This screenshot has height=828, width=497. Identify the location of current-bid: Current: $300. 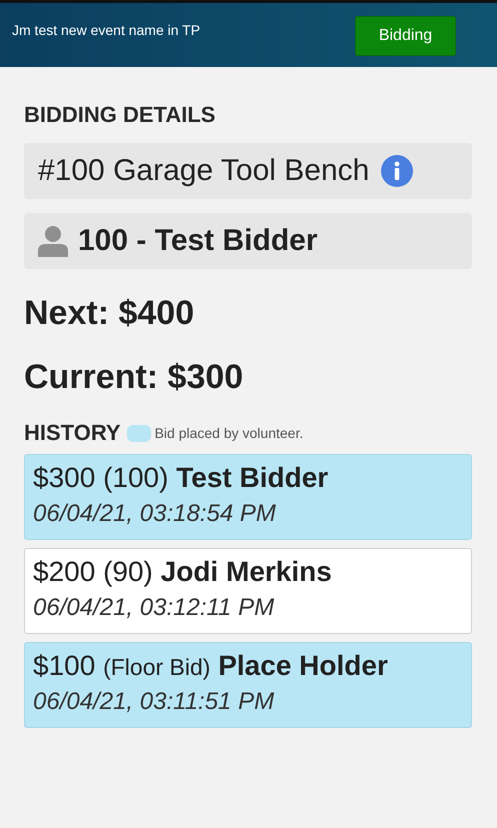
(134, 377).